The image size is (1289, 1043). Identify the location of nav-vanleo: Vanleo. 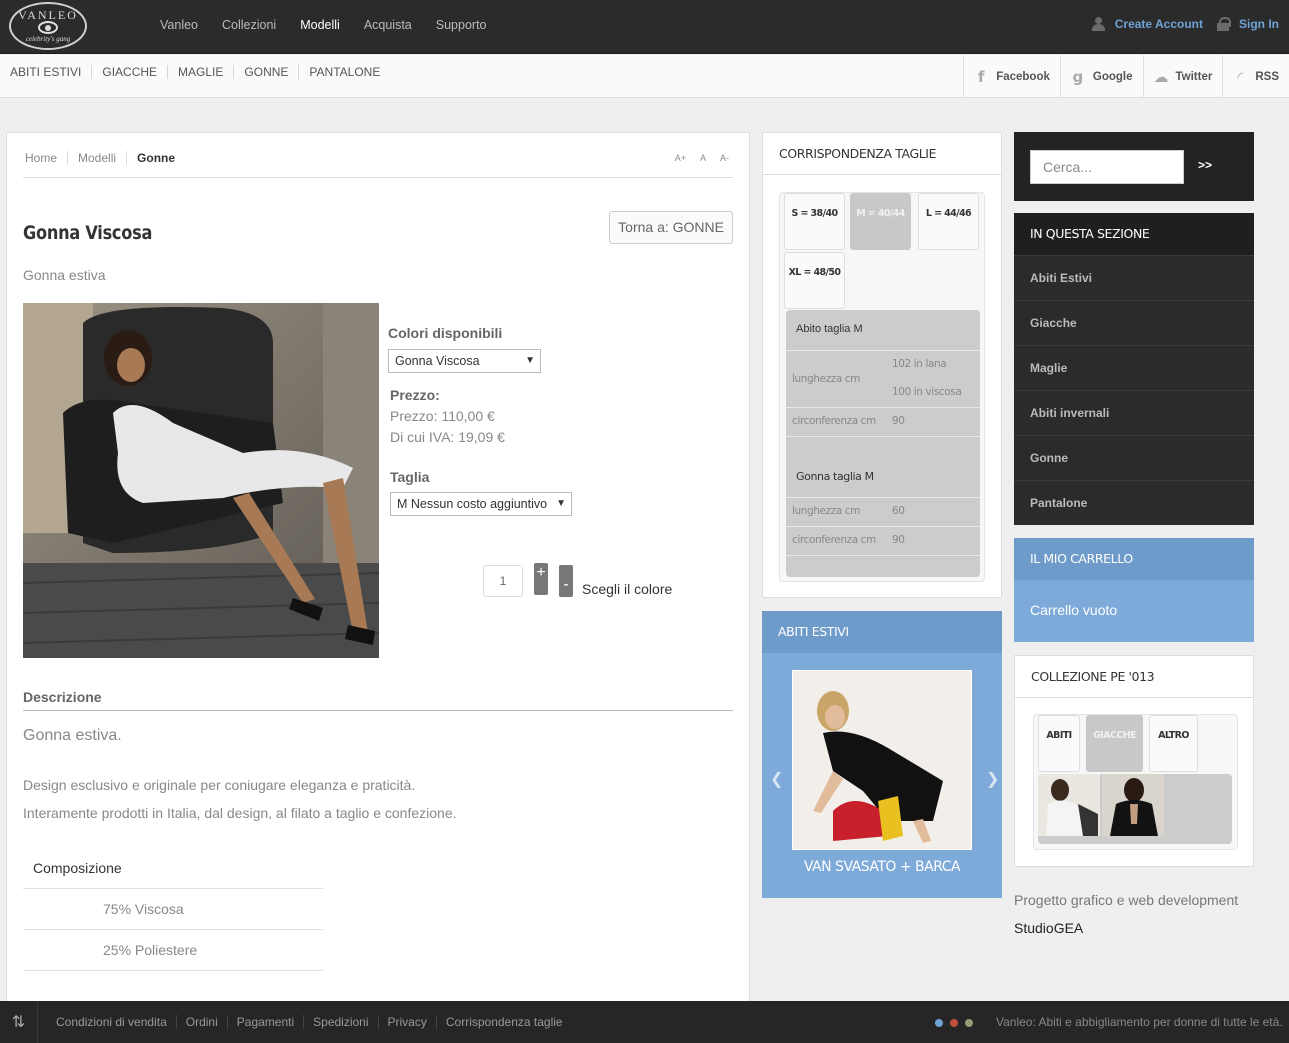
(179, 25).